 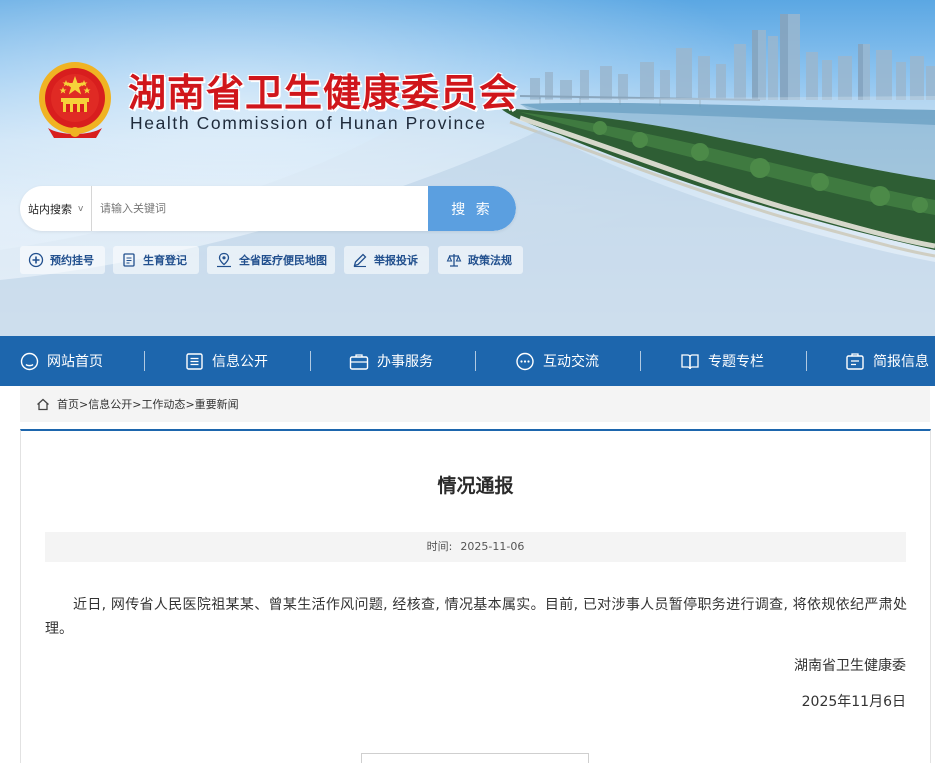 I want to click on nav-item-special-topics: 专题专栏, so click(x=722, y=361).